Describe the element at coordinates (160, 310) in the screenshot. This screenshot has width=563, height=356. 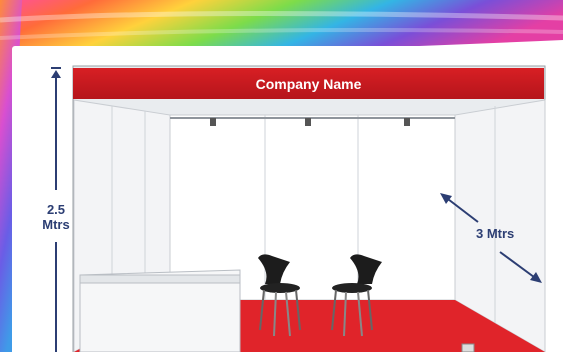
I see `reception-counter` at that location.